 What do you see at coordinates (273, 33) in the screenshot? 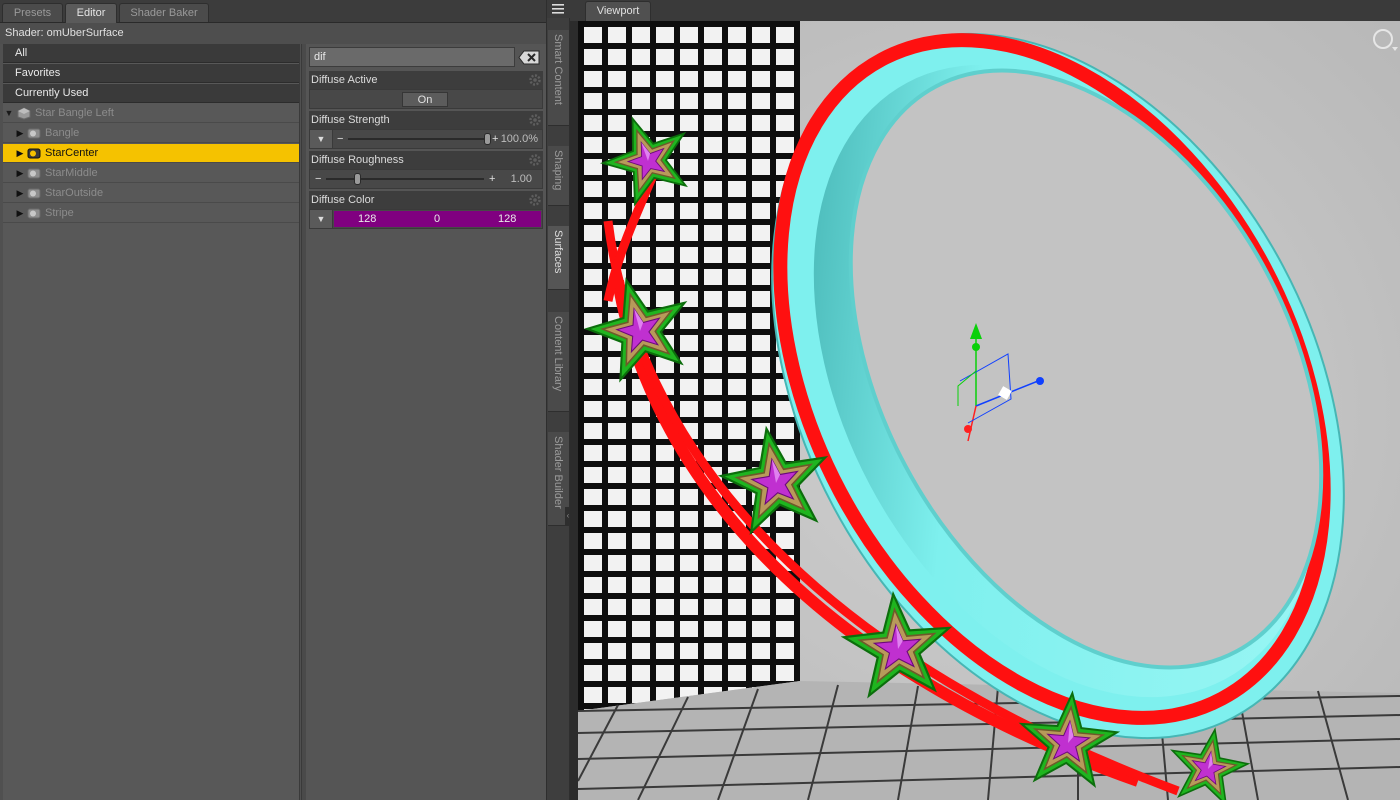
I see `shader-label: Shader: omUberSurface` at bounding box center [273, 33].